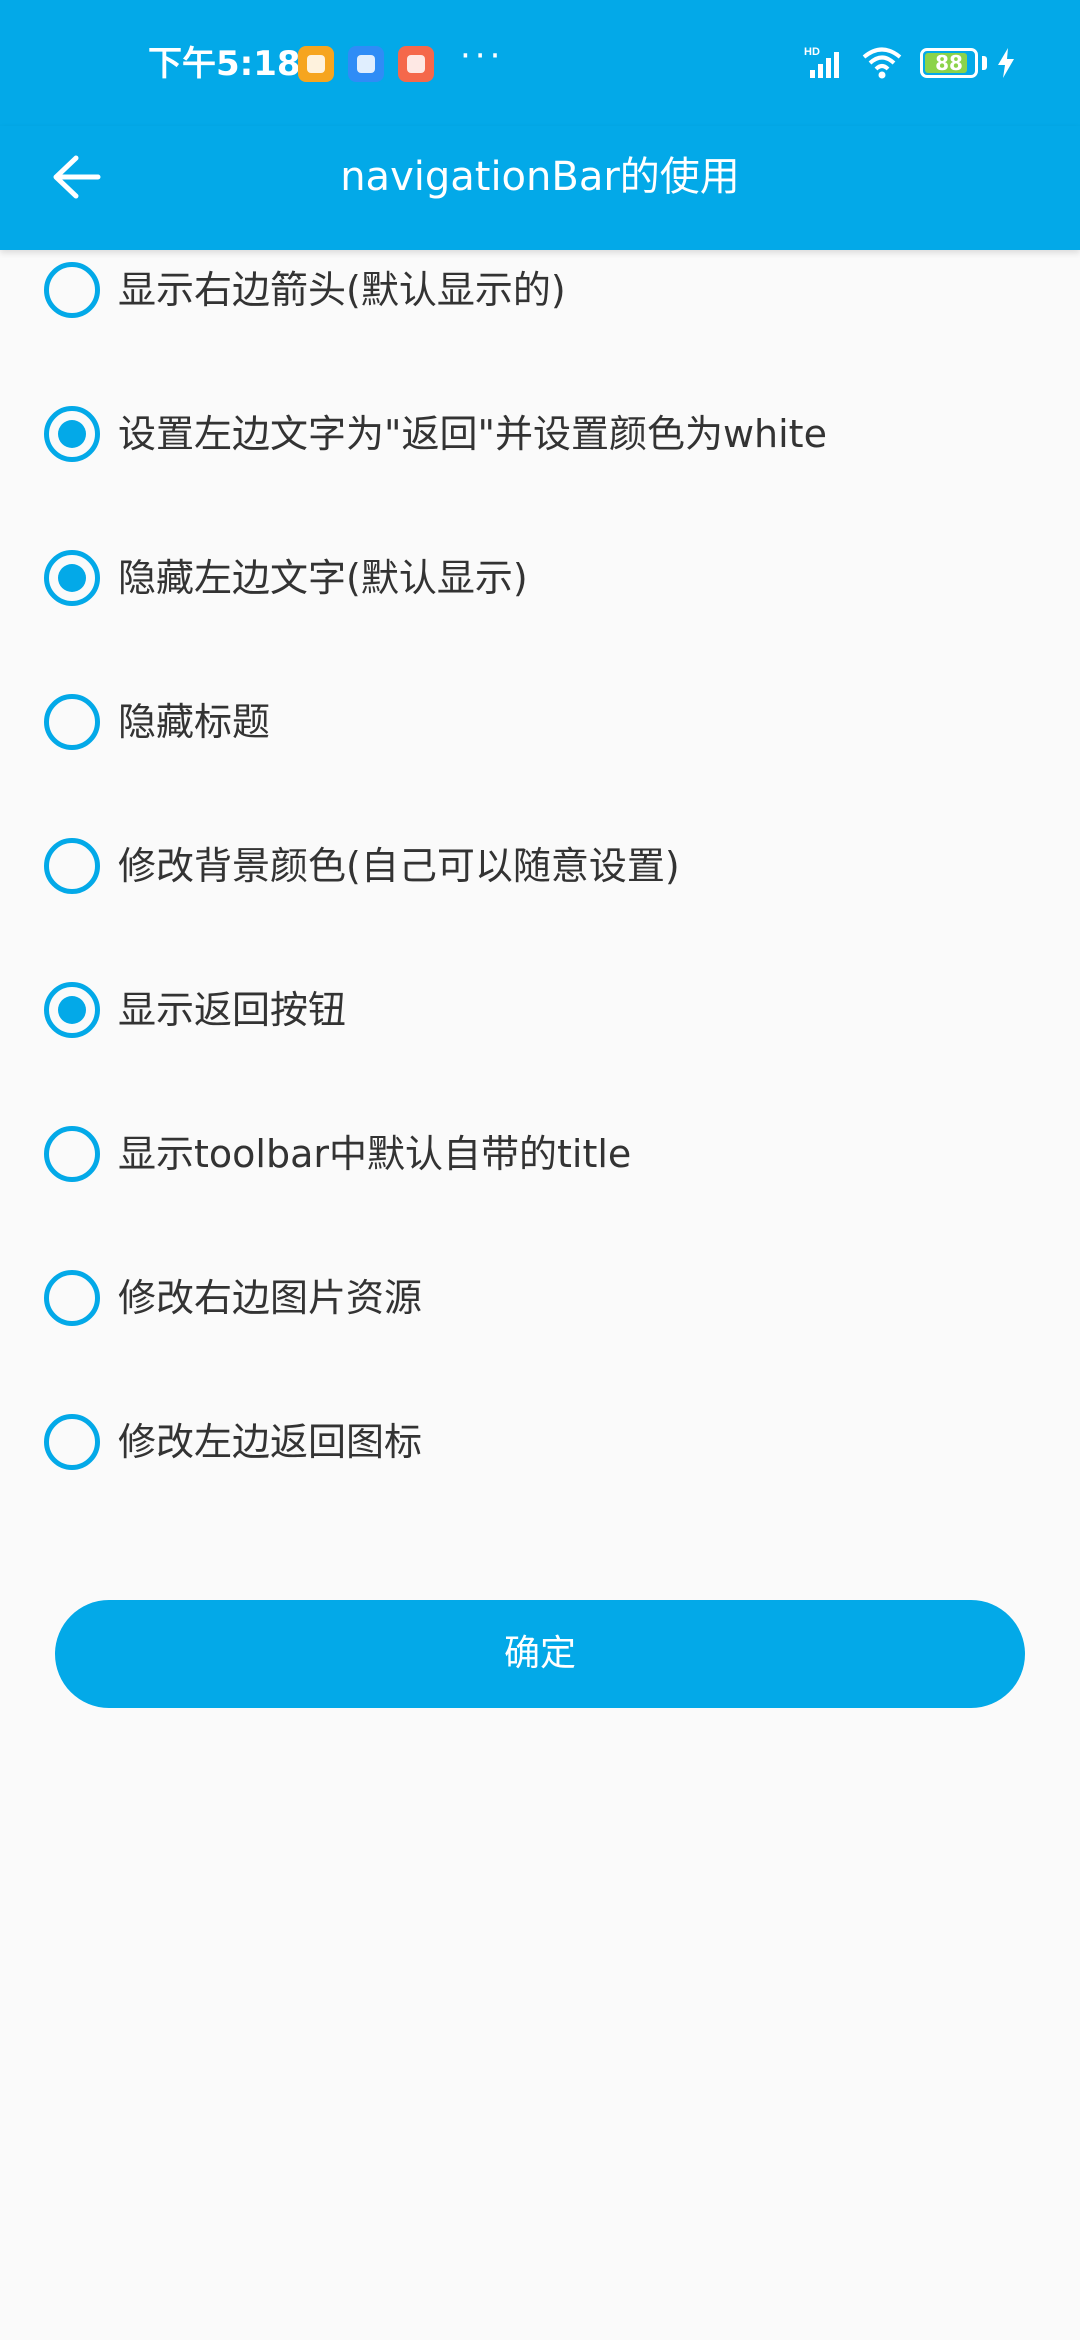  I want to click on option-row: 修改背景颜色(自己可以随意设置), so click(540, 866).